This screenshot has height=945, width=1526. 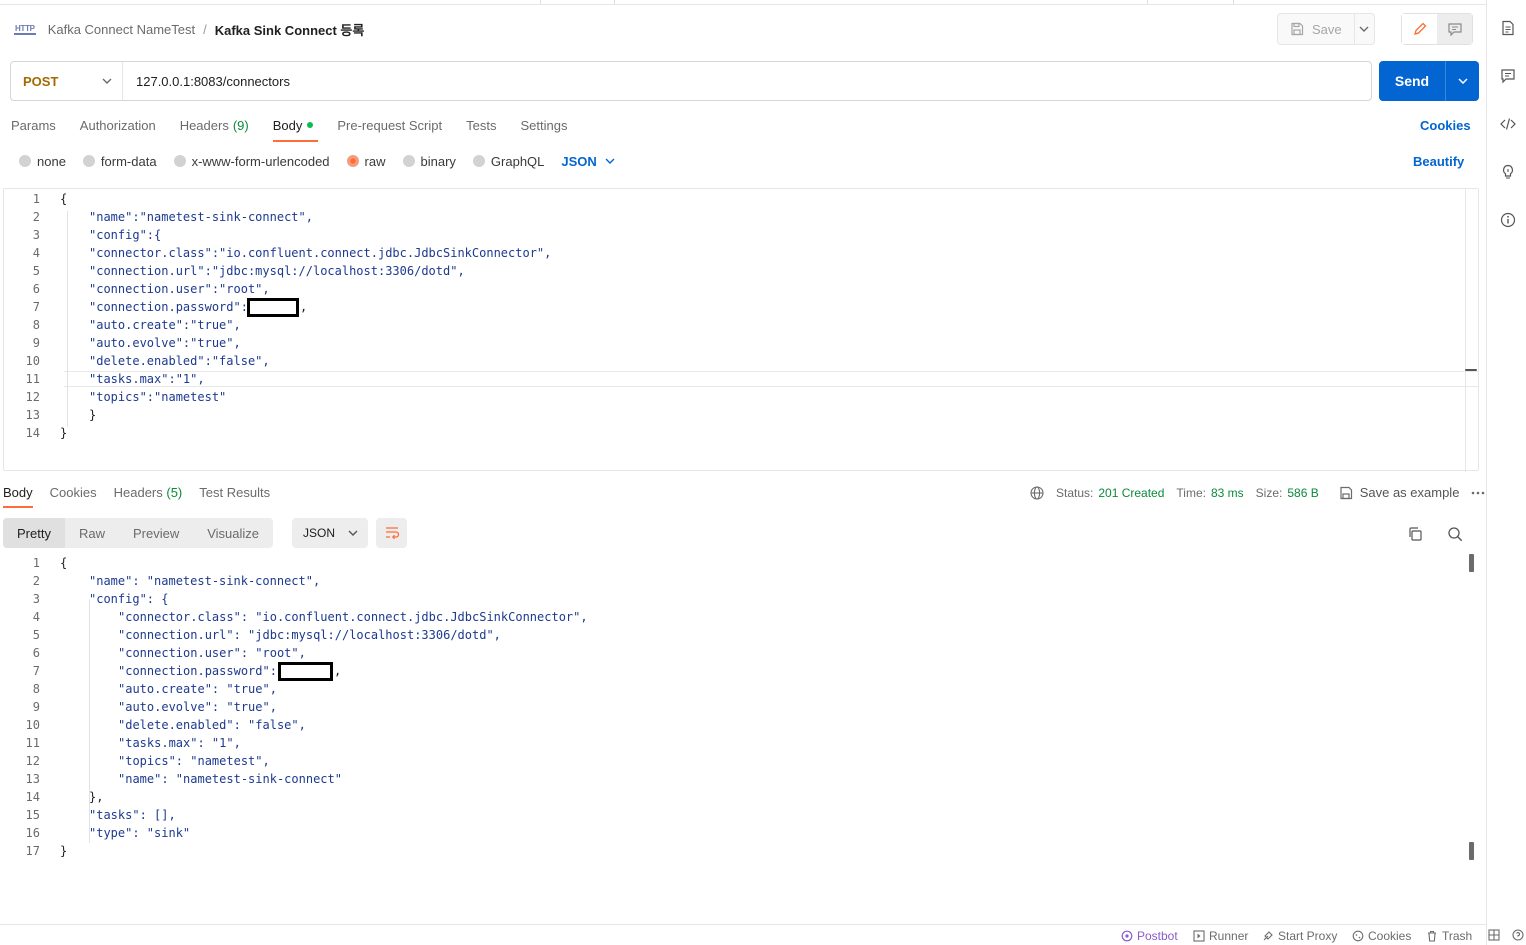 I want to click on code-line: "connection.user": "root",, so click(x=212, y=653).